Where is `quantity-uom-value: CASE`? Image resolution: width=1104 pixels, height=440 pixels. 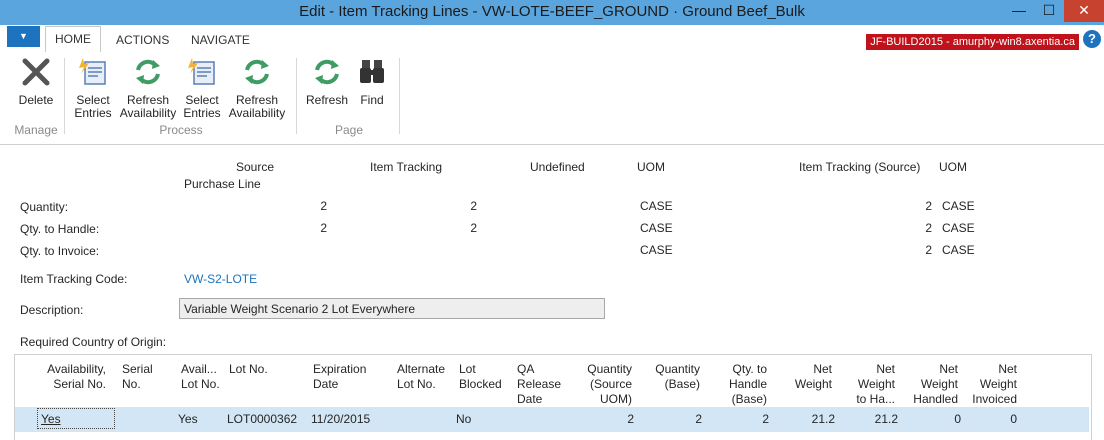 quantity-uom-value: CASE is located at coordinates (656, 206).